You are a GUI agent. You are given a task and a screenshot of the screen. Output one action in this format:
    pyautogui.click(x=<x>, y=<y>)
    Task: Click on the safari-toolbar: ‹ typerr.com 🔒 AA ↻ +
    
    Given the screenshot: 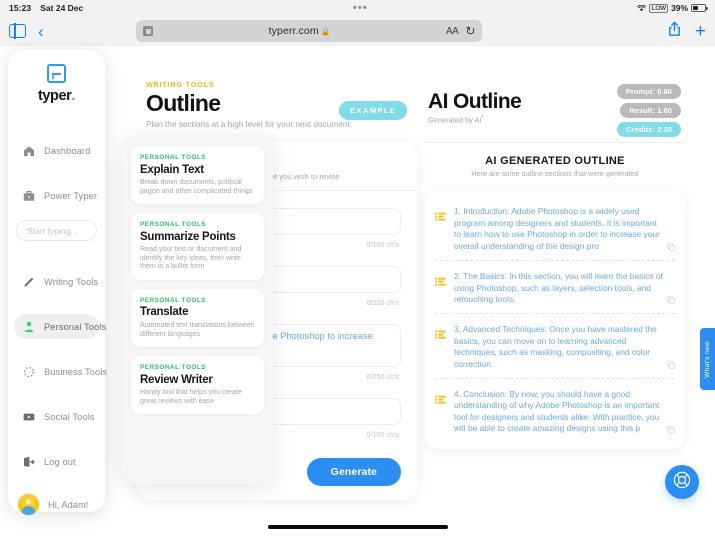 What is the action you would take?
    pyautogui.click(x=357, y=31)
    